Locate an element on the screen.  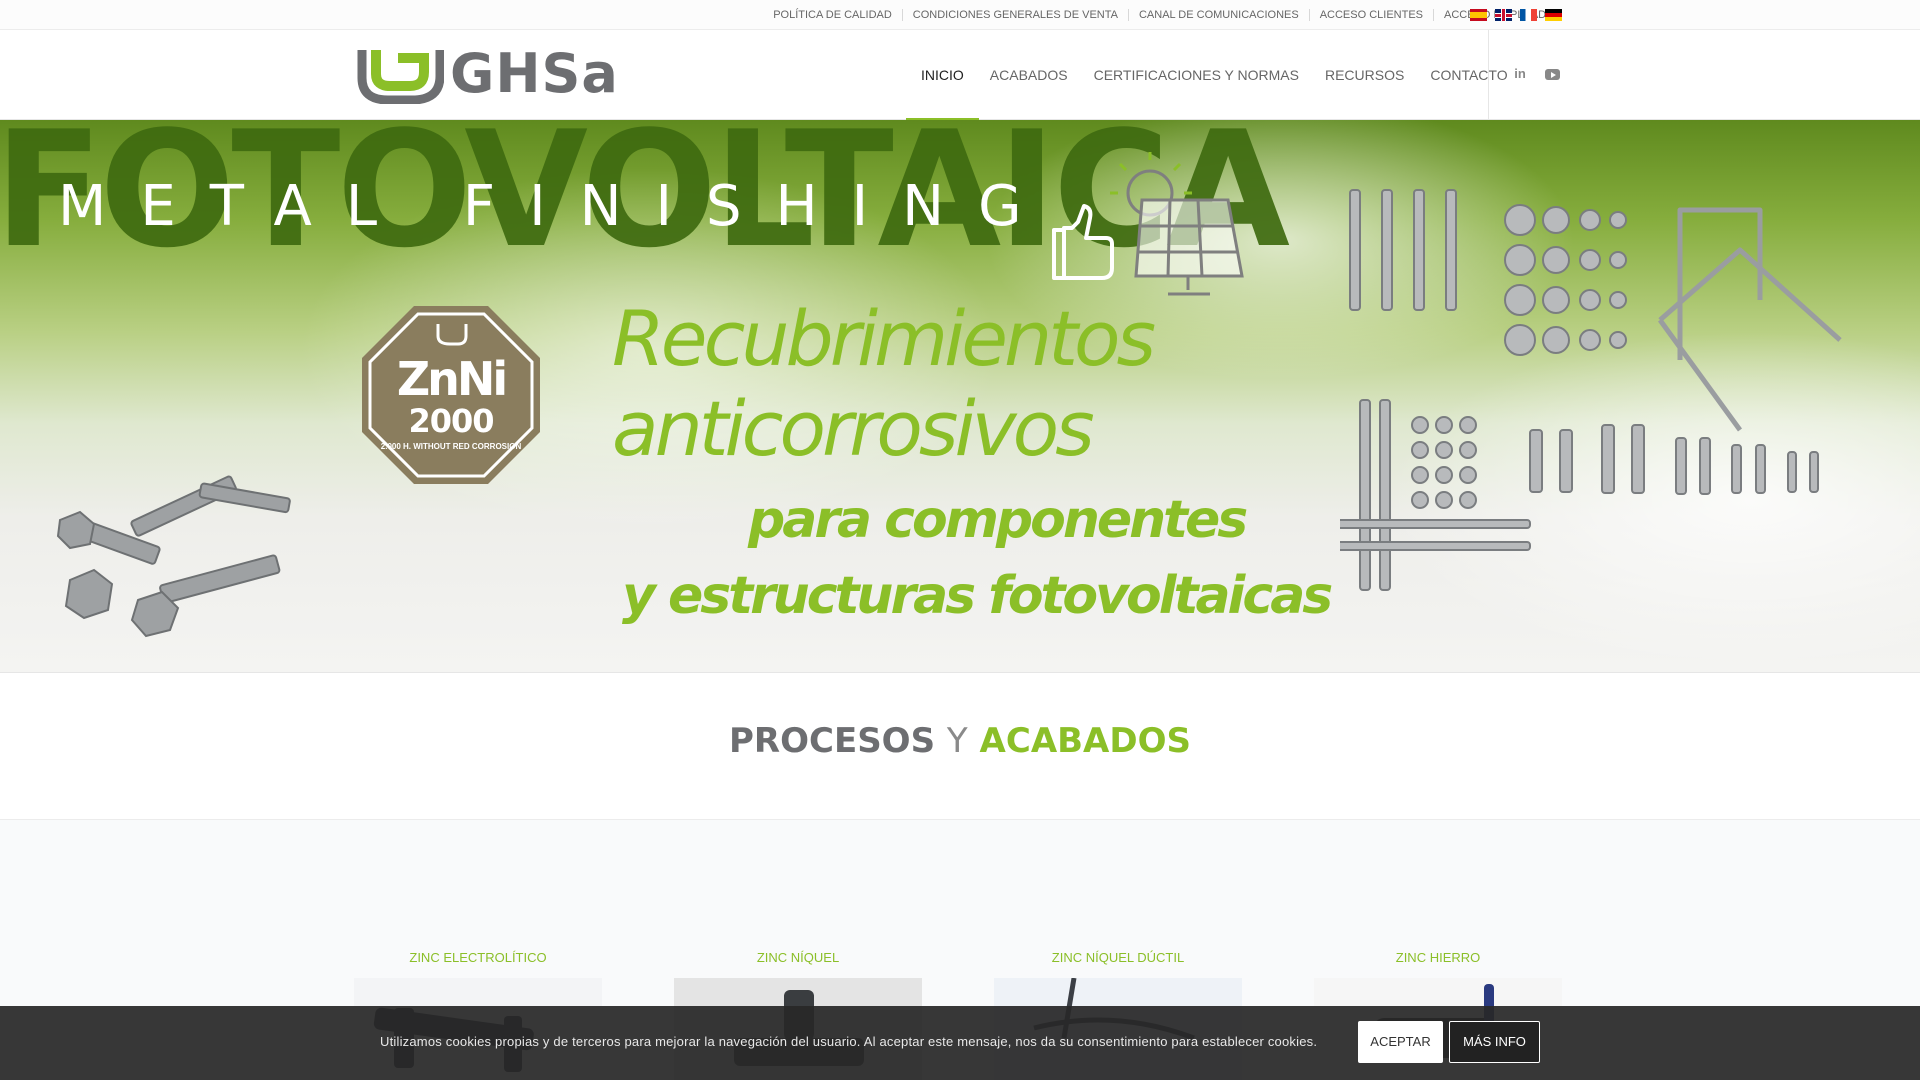
fasteners-image is located at coordinates (1604, 402).